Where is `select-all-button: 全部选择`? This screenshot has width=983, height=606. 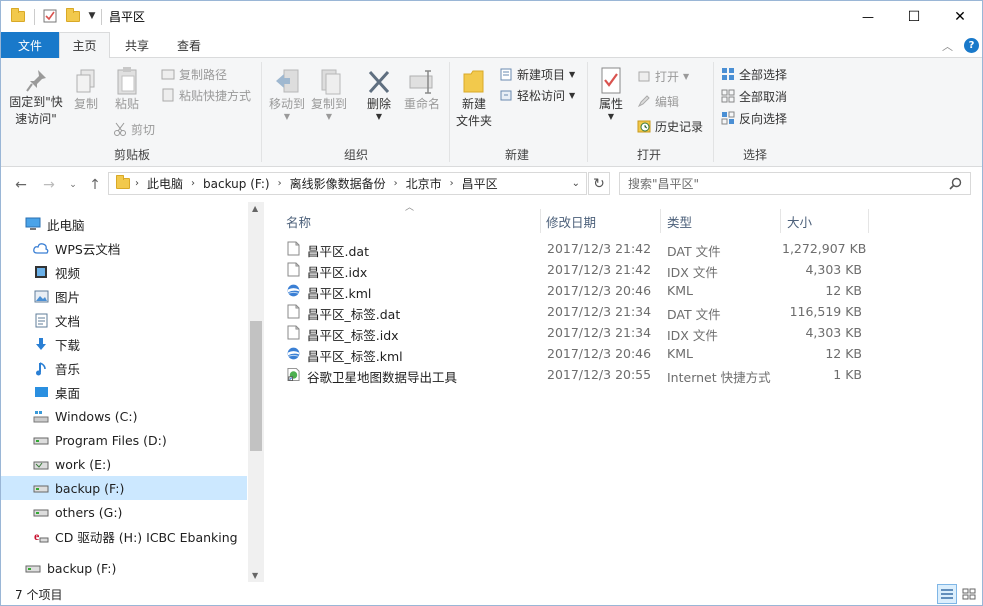
select-all-button: 全部选择 is located at coordinates (754, 74).